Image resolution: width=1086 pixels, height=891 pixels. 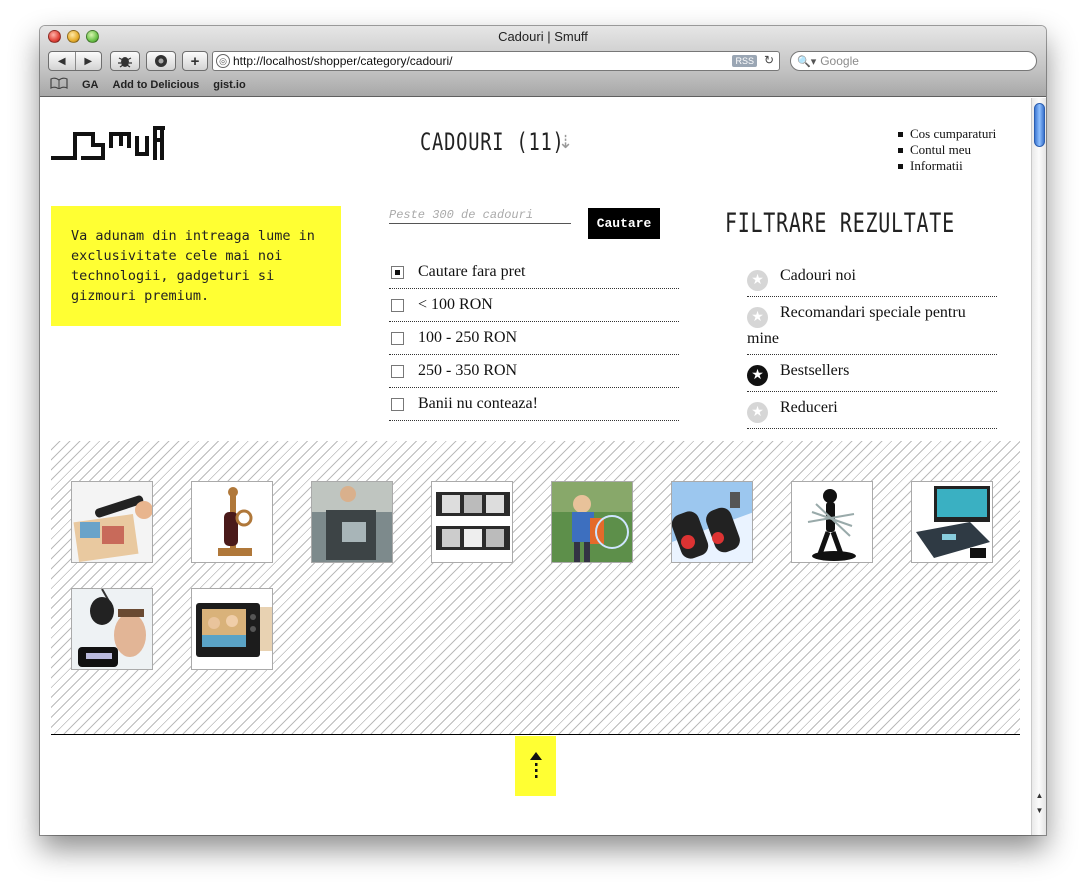 I want to click on menu-contul-meu: Contul meu, so click(x=947, y=150).